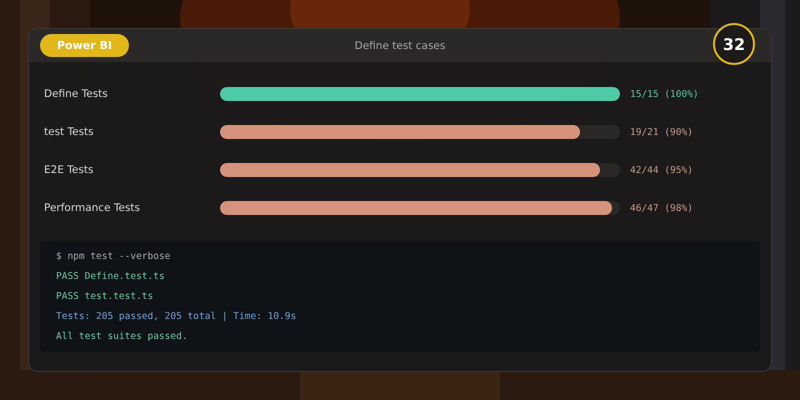 The image size is (800, 400). I want to click on suite-reading: 46/47 (98%), so click(661, 208).